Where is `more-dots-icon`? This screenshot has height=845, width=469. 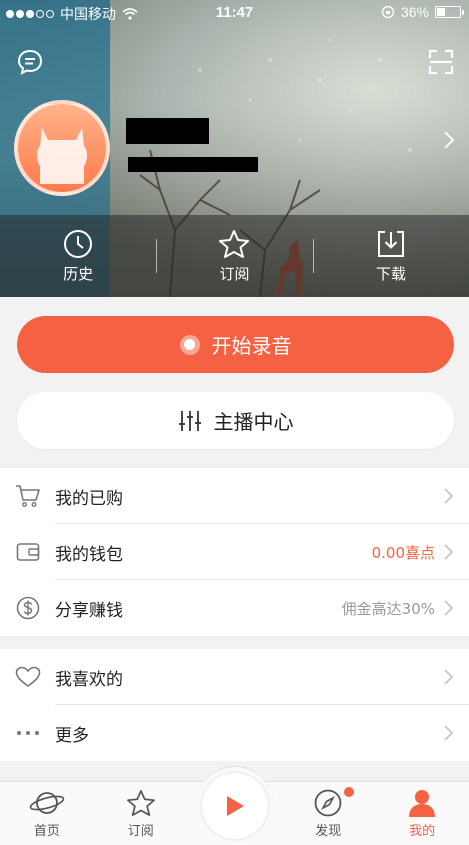 more-dots-icon is located at coordinates (27, 733).